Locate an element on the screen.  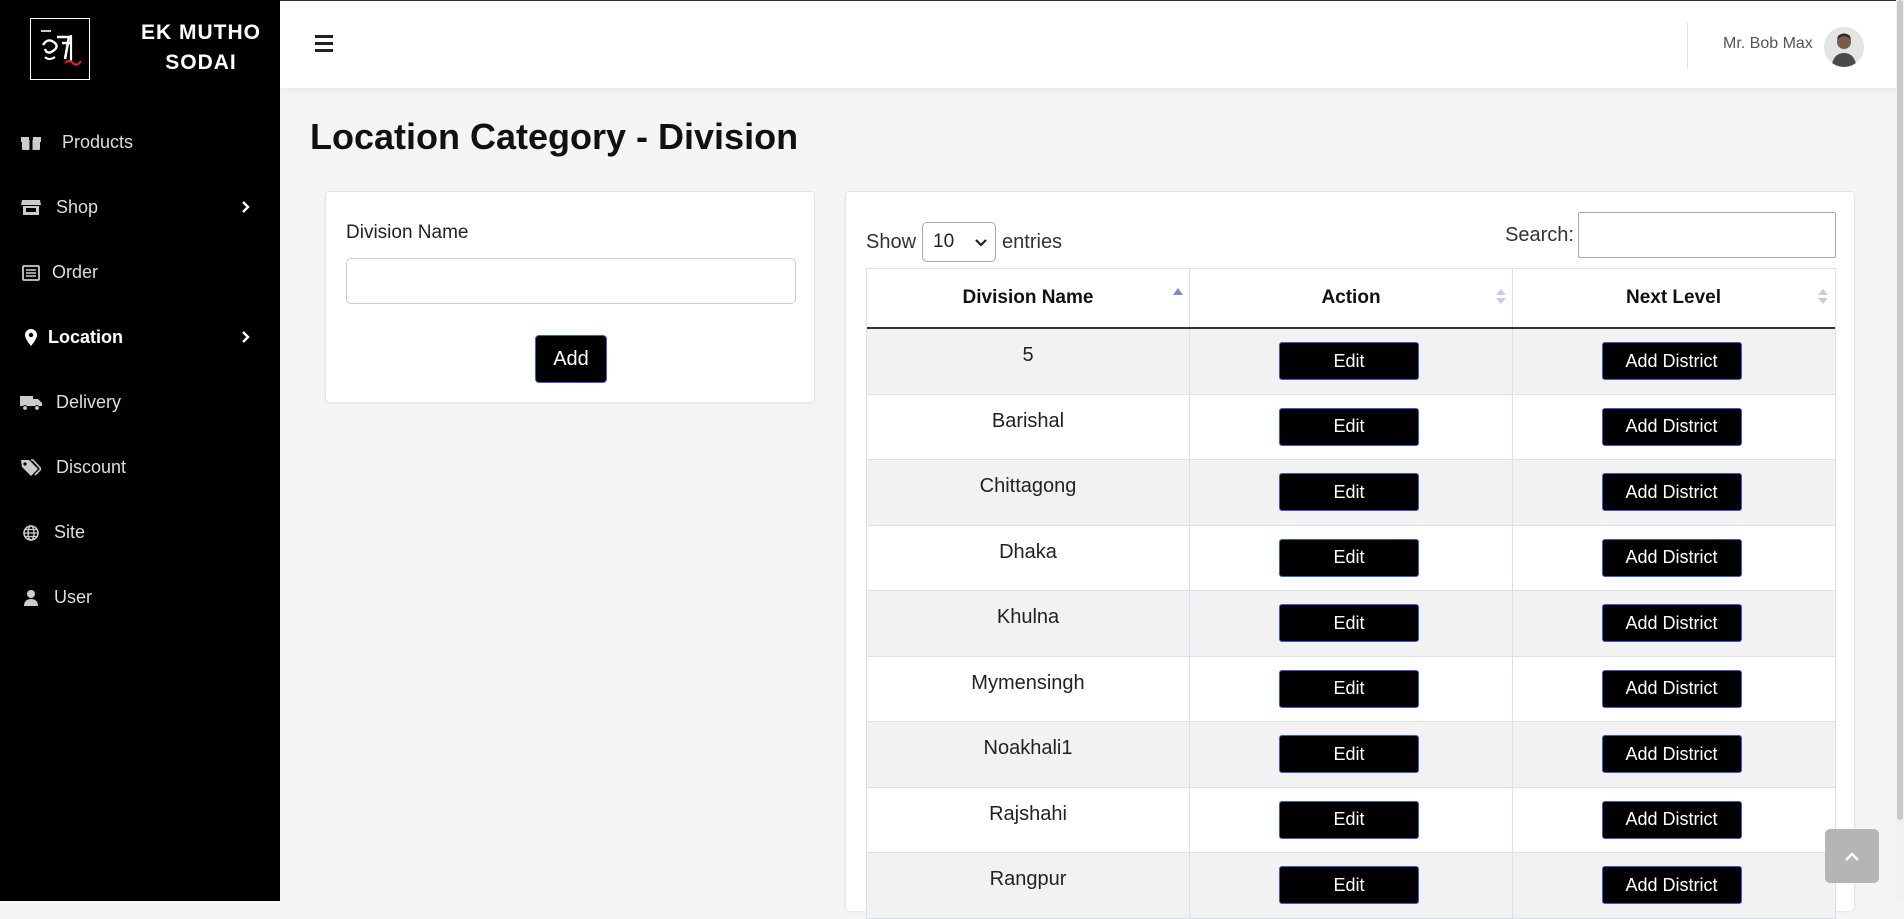
table-row: Rajshahi Edit Add District is located at coordinates (1351, 820).